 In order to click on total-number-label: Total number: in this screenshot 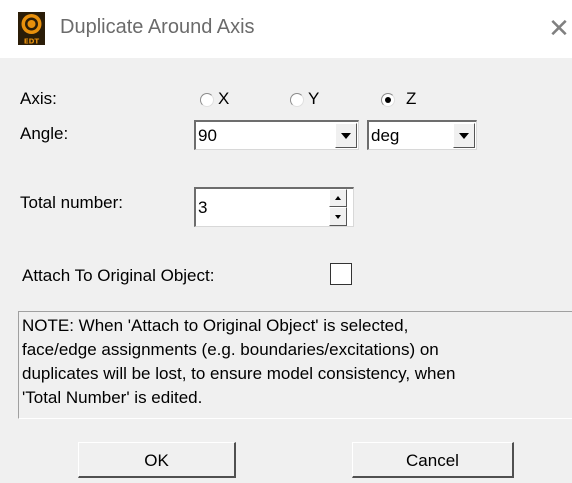, I will do `click(71, 202)`.